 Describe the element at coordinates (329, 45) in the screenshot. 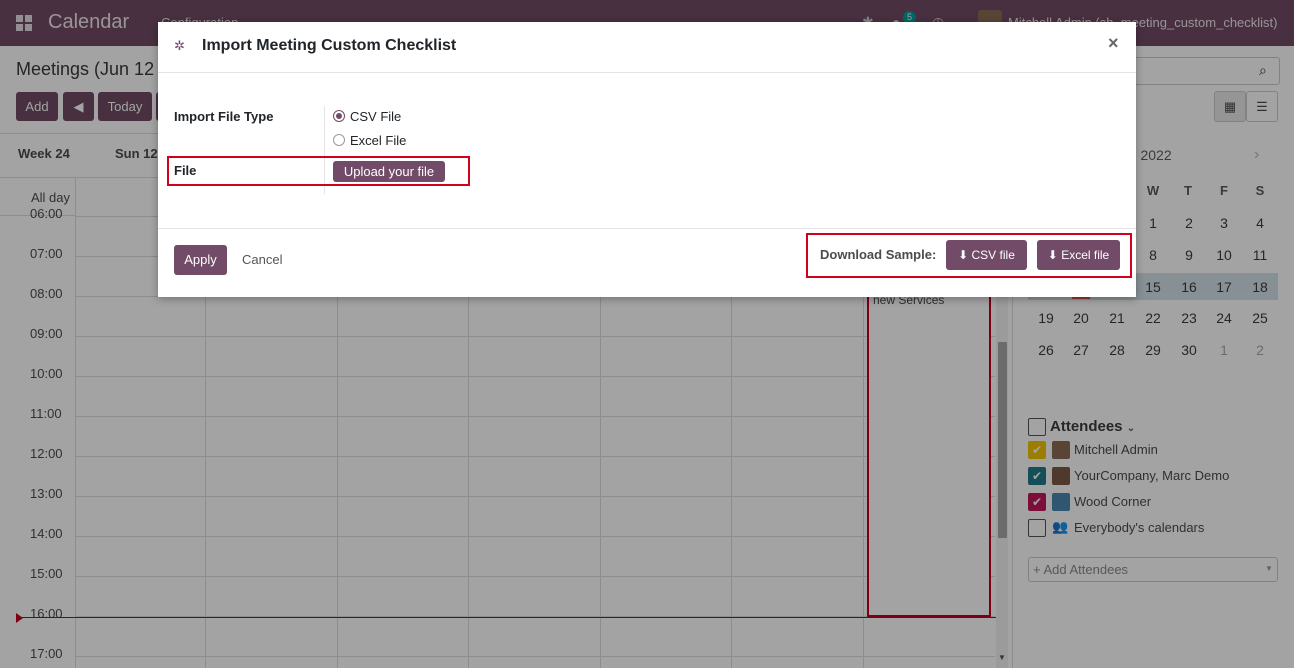

I see `modal-title: Import Meeting Custom Checklist` at that location.